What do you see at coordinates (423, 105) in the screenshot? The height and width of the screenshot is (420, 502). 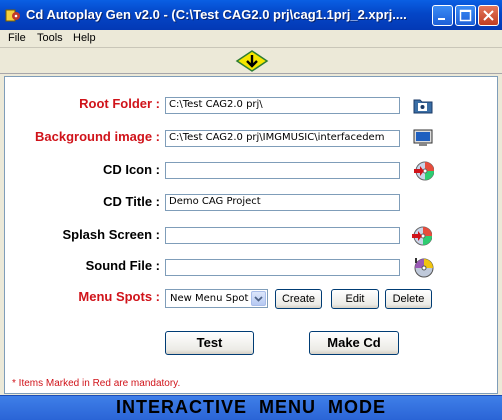 I see `folder-icon` at bounding box center [423, 105].